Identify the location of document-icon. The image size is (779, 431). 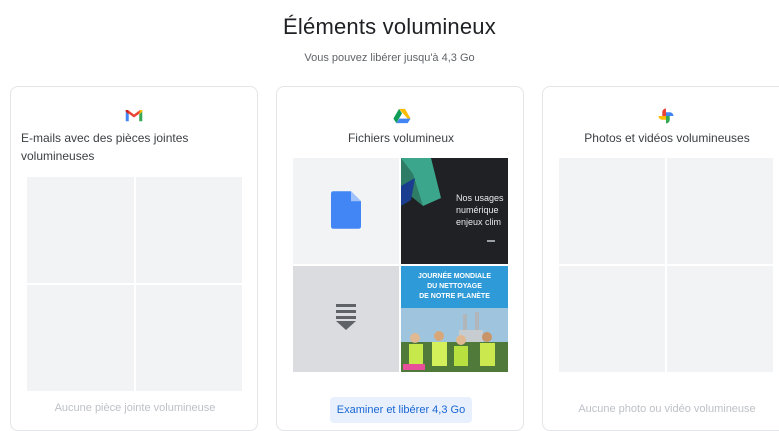
(346, 210).